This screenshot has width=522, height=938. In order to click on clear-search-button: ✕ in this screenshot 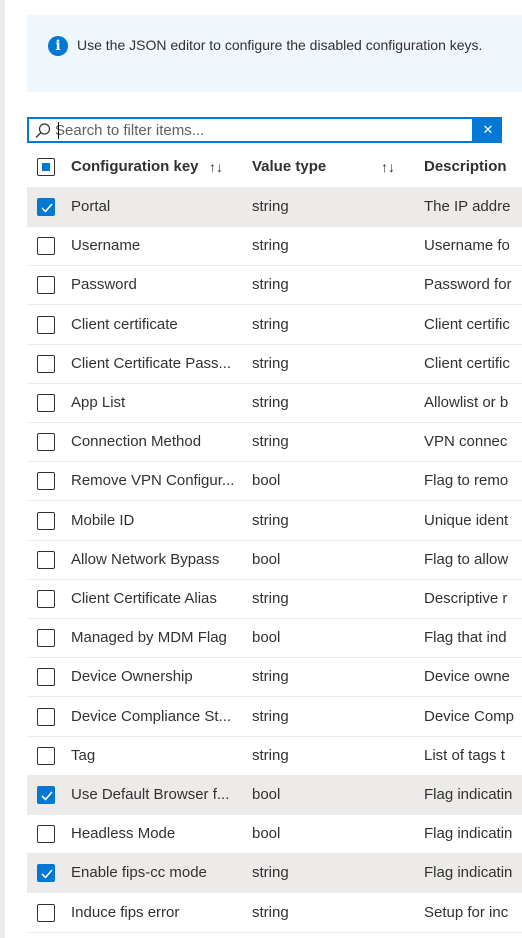, I will do `click(488, 130)`.